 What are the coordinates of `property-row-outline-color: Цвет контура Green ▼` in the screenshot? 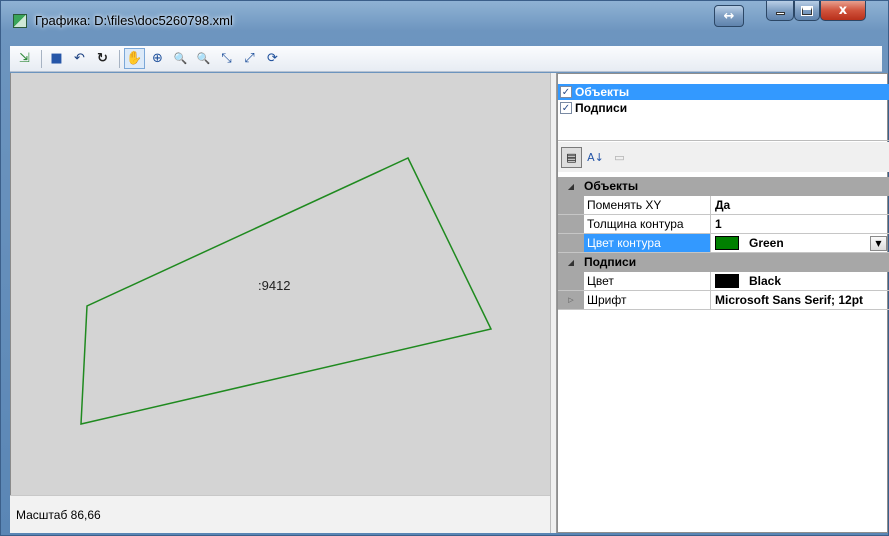 It's located at (723, 243).